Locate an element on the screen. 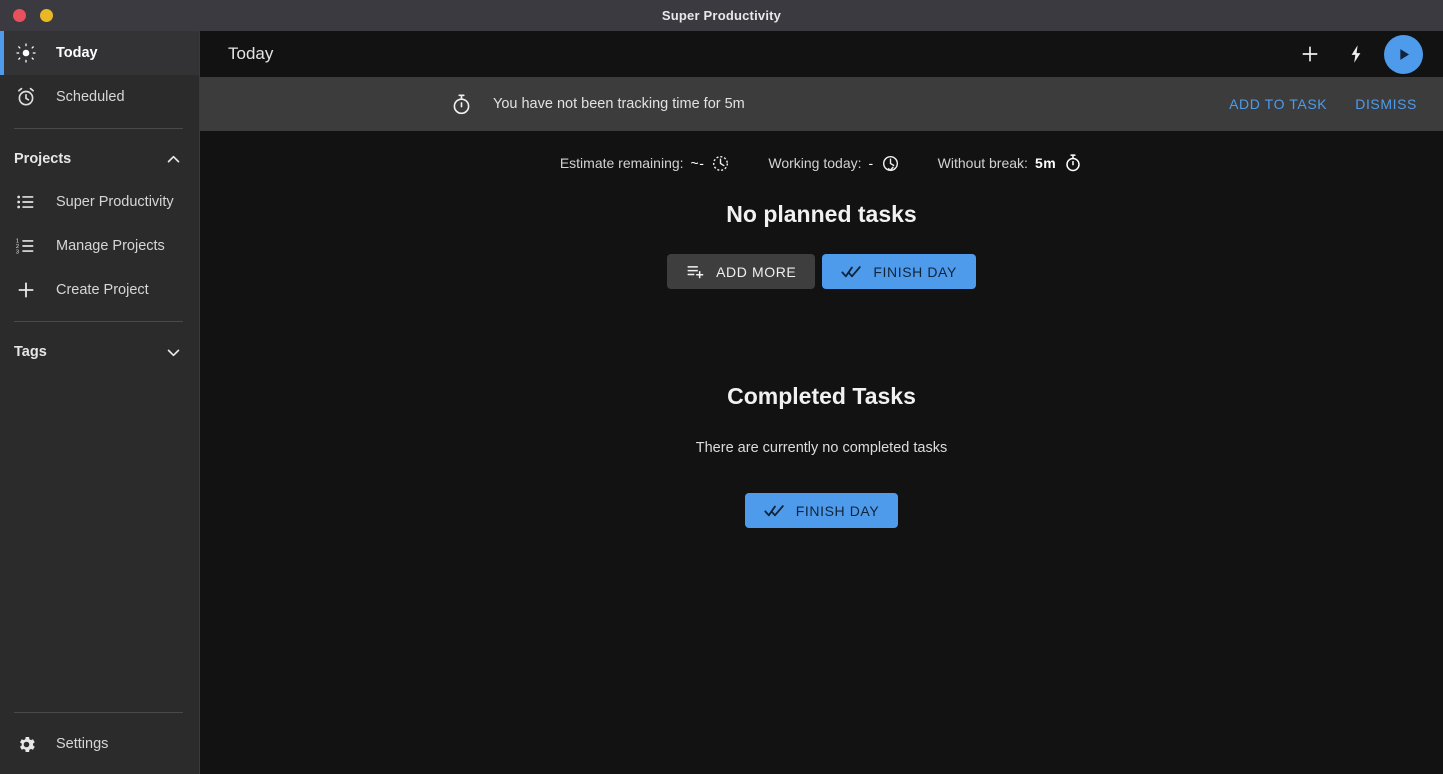 The height and width of the screenshot is (774, 1443). add-more-label: ADD MORE is located at coordinates (756, 271).